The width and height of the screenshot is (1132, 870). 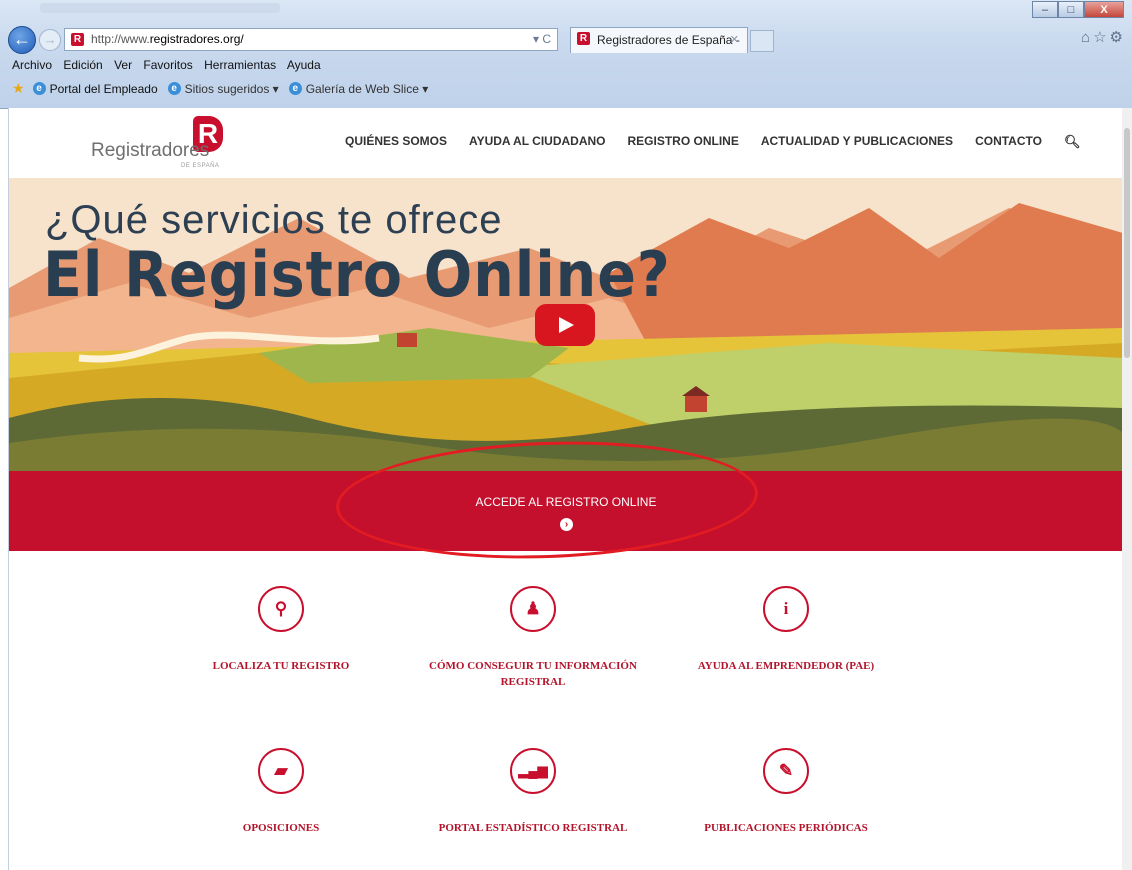 I want to click on tab-favicon-icon: R, so click(x=583, y=38).